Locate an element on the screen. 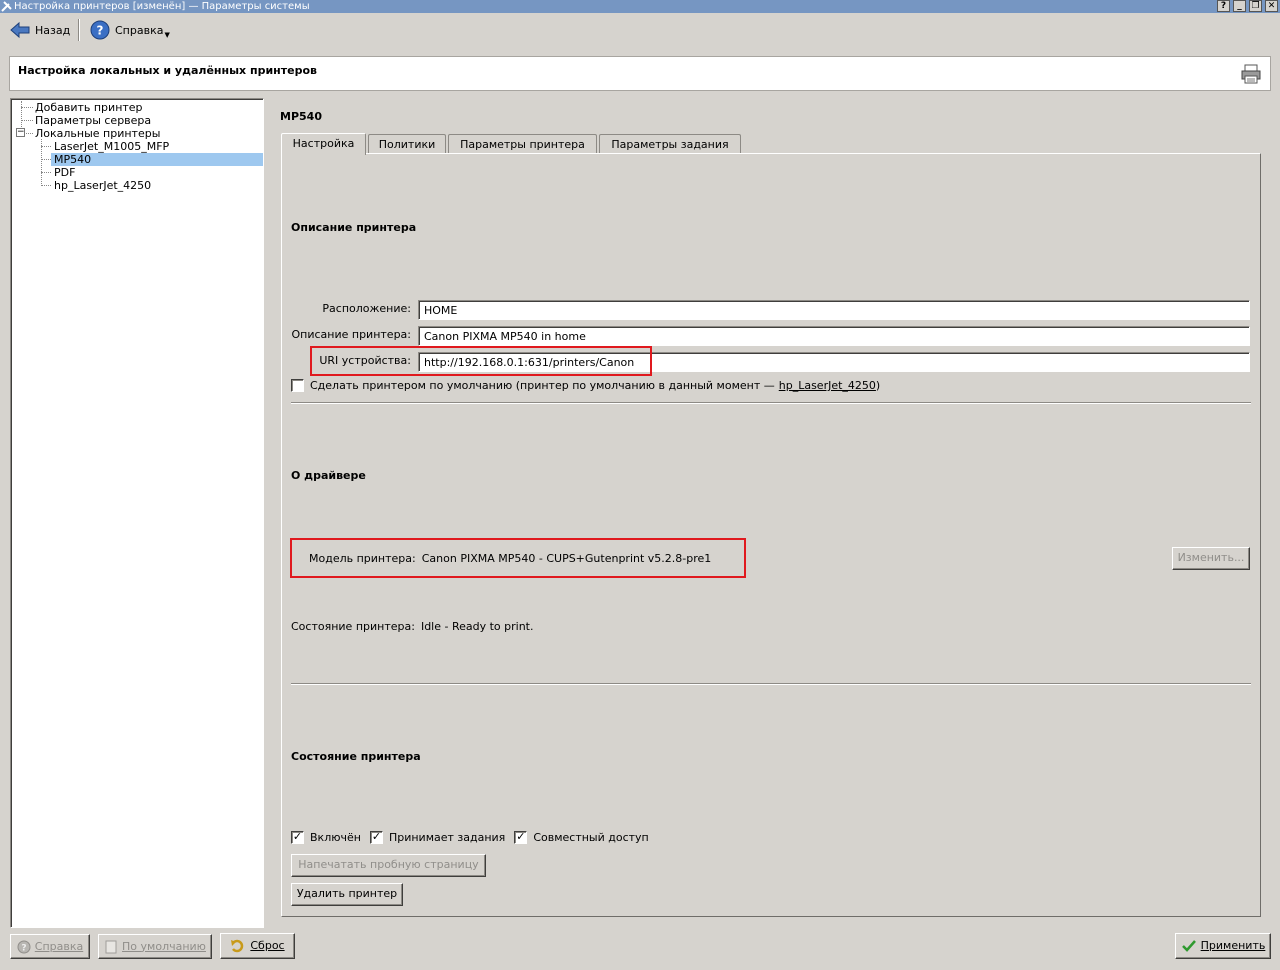 The width and height of the screenshot is (1280, 970). footer-defaults-label: По умолчанию is located at coordinates (164, 946).